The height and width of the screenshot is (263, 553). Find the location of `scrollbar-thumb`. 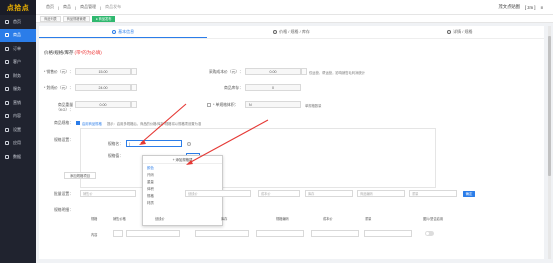

scrollbar-thumb is located at coordinates (549, 106).